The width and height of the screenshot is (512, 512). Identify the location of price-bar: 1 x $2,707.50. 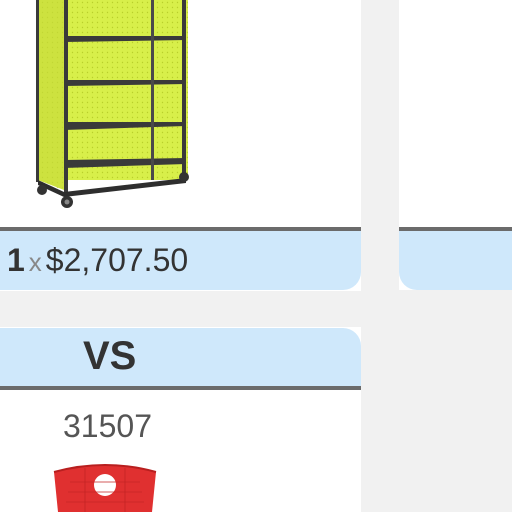
(180, 258).